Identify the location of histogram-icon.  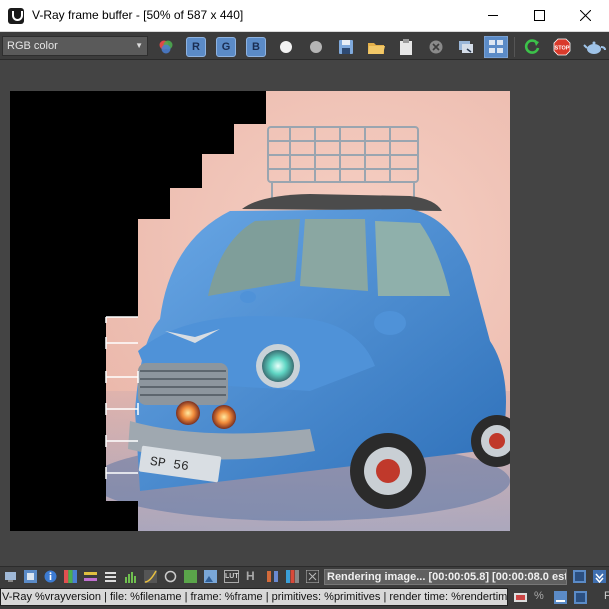
(130, 576).